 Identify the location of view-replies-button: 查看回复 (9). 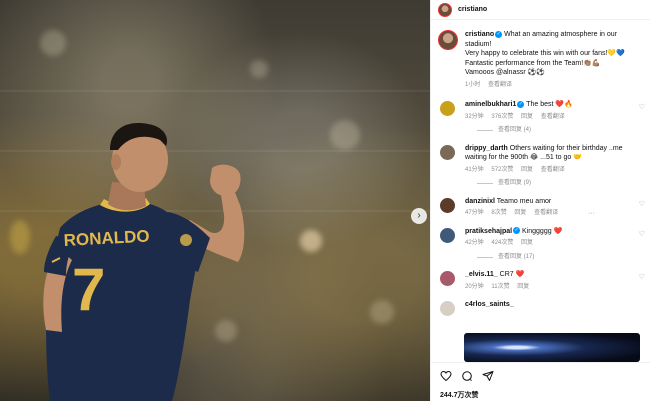
(561, 184).